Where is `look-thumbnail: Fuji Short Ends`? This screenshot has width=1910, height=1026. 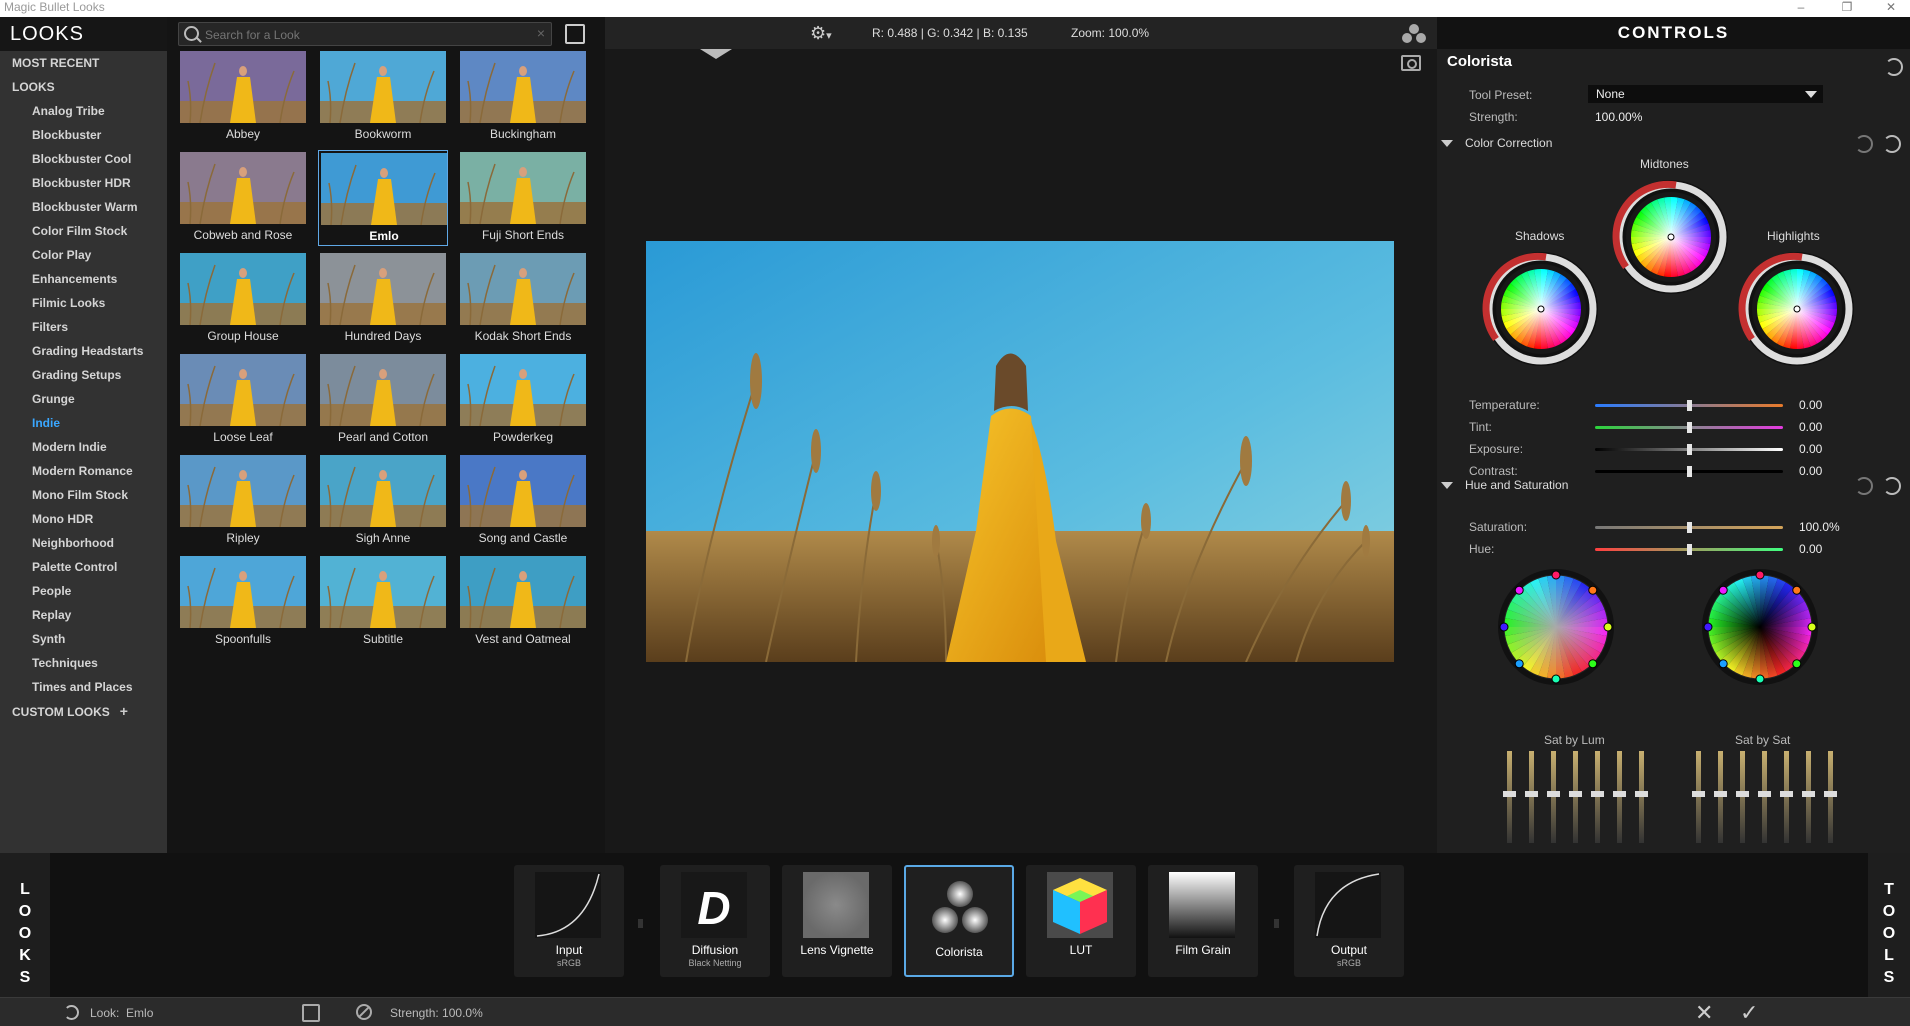
look-thumbnail: Fuji Short Ends is located at coordinates (523, 198).